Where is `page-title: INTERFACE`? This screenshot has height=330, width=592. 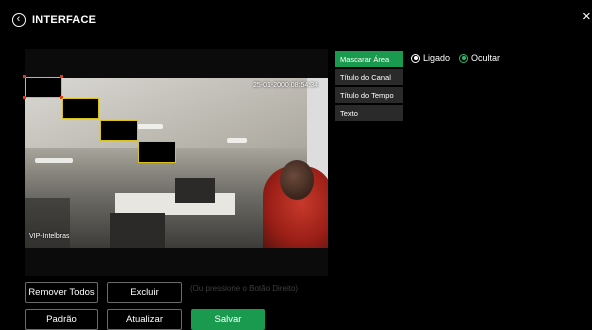
page-title: INTERFACE is located at coordinates (64, 20).